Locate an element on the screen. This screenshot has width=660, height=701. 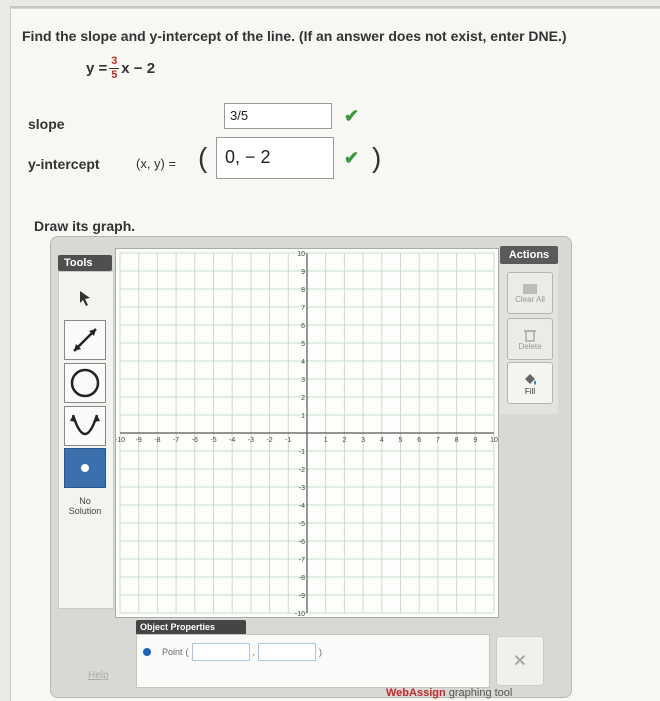
pointer-icon is located at coordinates (85, 298).